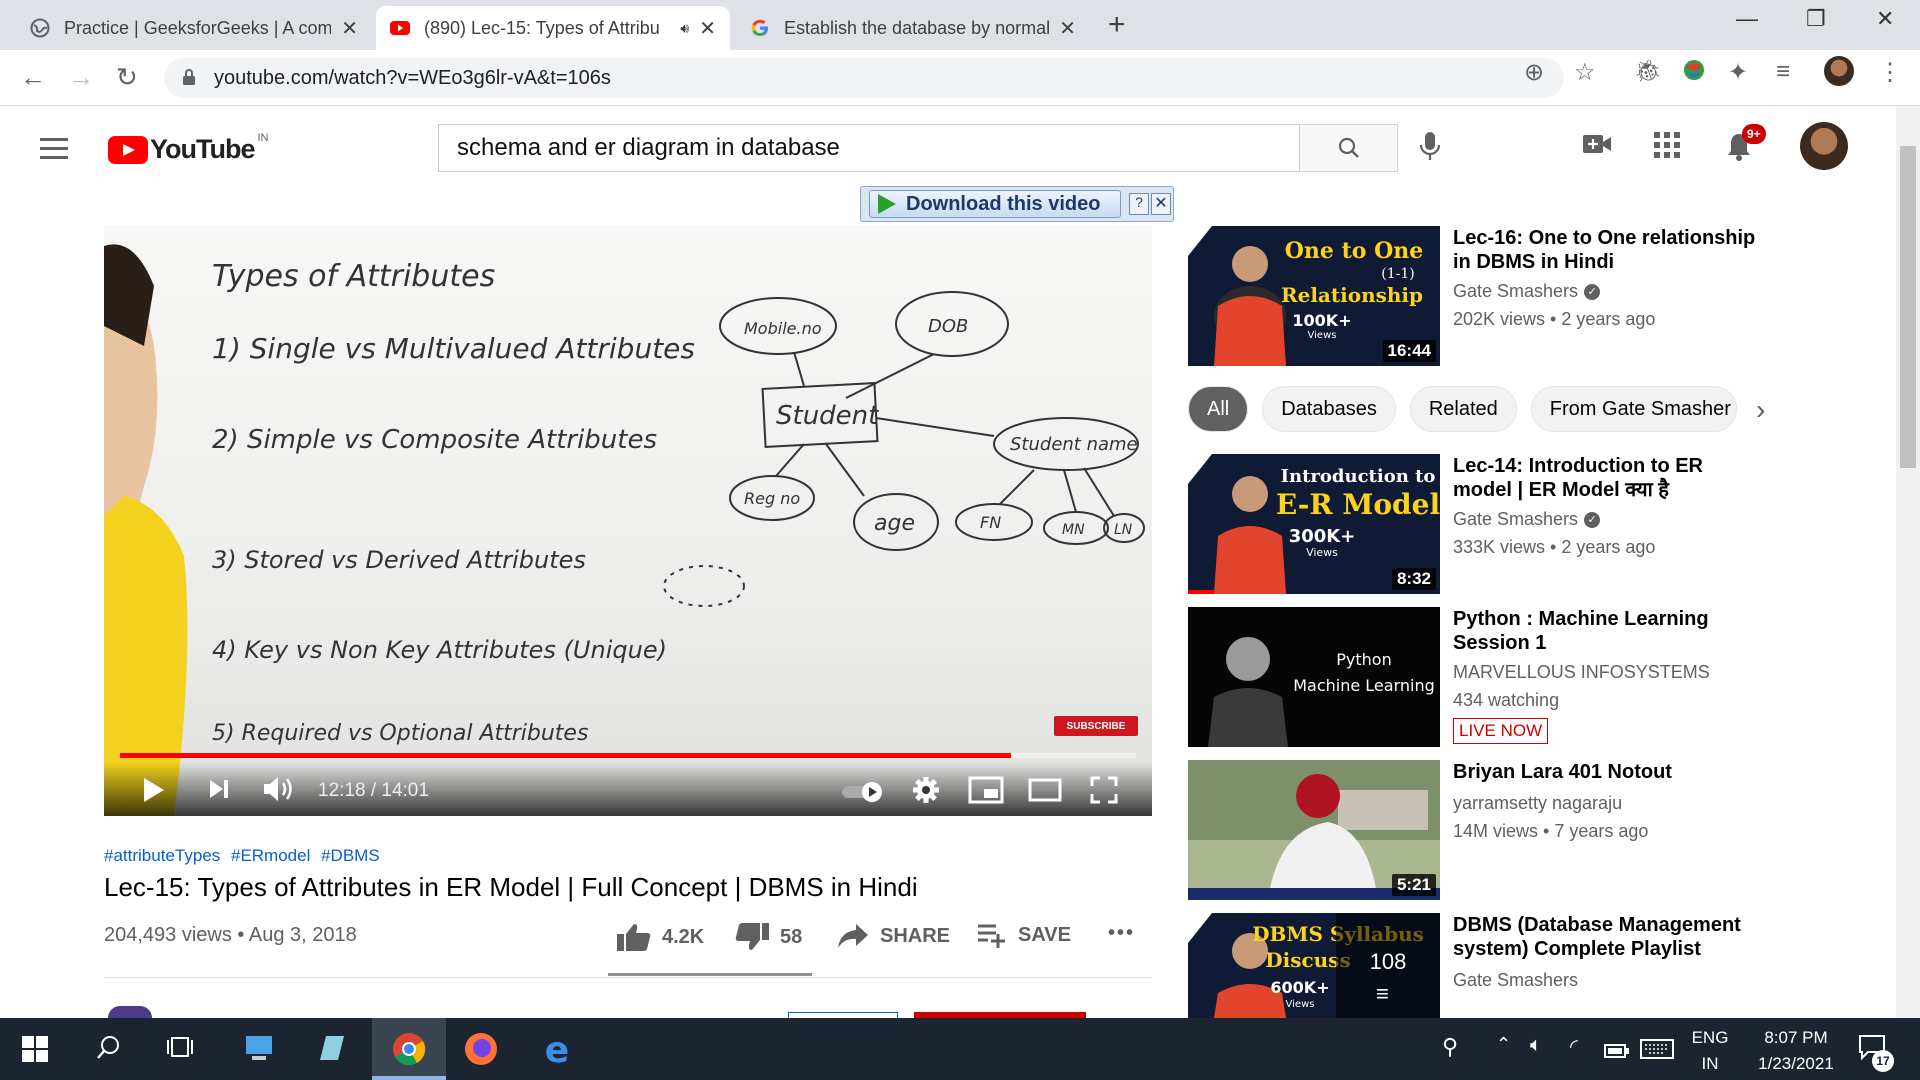  Describe the element at coordinates (1537, 803) in the screenshot. I see `channel-name: yarramsetty nagaraju` at that location.